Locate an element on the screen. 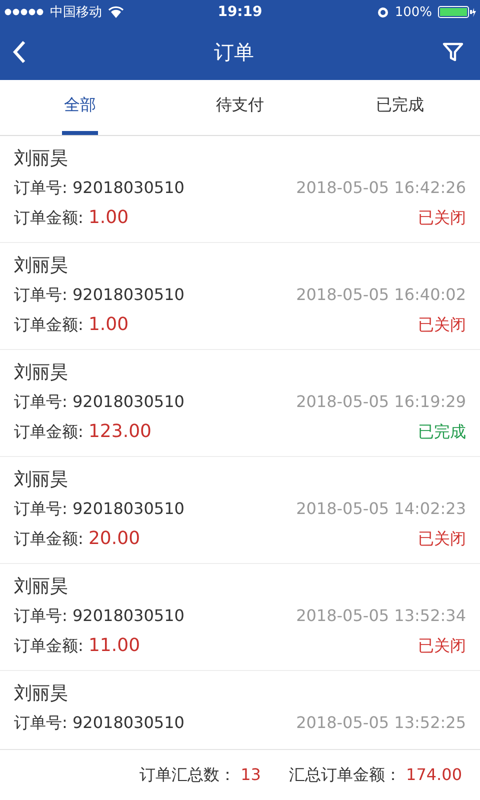  order-amount: 订单金额: 20.00 is located at coordinates (77, 539).